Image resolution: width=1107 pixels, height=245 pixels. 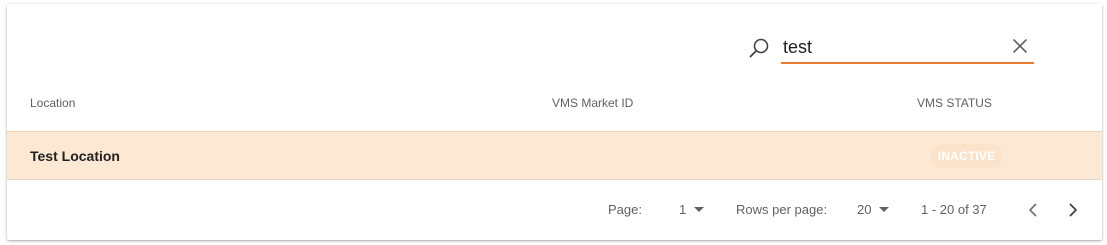 What do you see at coordinates (592, 103) in the screenshot?
I see `column-header-vms-market-id: VMS Market ID` at bounding box center [592, 103].